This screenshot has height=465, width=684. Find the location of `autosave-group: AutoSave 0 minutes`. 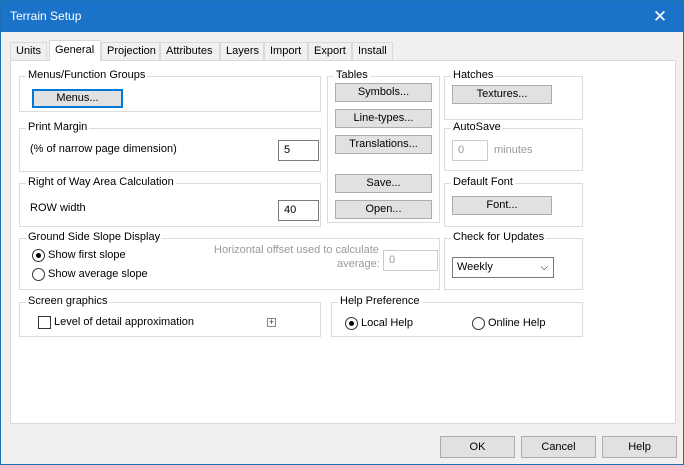

autosave-group: AutoSave 0 minutes is located at coordinates (513, 146).